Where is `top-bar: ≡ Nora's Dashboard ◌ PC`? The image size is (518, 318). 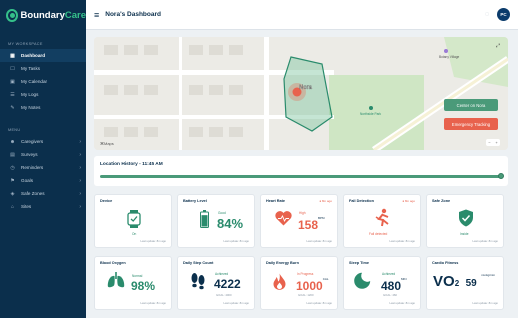 top-bar: ≡ Nora's Dashboard ◌ PC is located at coordinates (302, 15).